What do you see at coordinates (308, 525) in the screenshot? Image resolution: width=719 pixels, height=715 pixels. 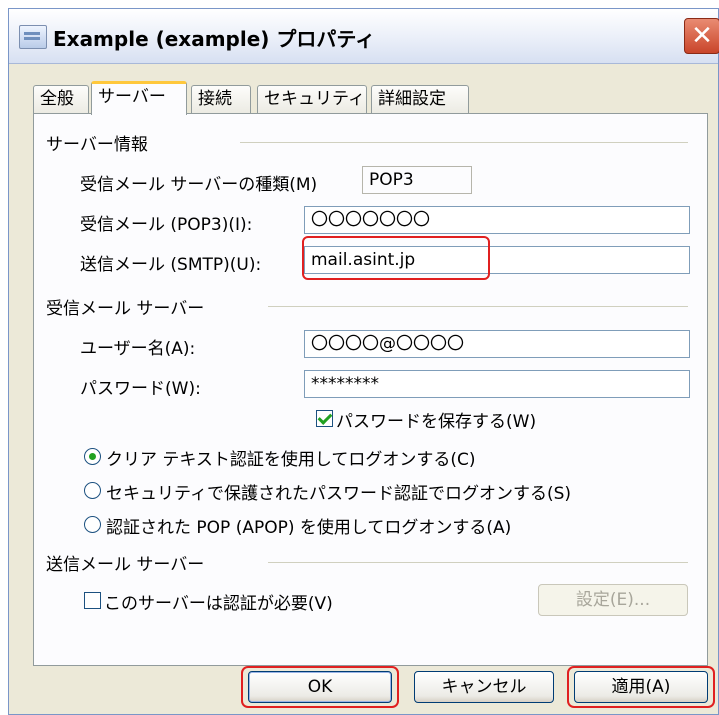 I see `auth-apop-label: 認証された POP (APOP) を使用してログオンする(A)` at bounding box center [308, 525].